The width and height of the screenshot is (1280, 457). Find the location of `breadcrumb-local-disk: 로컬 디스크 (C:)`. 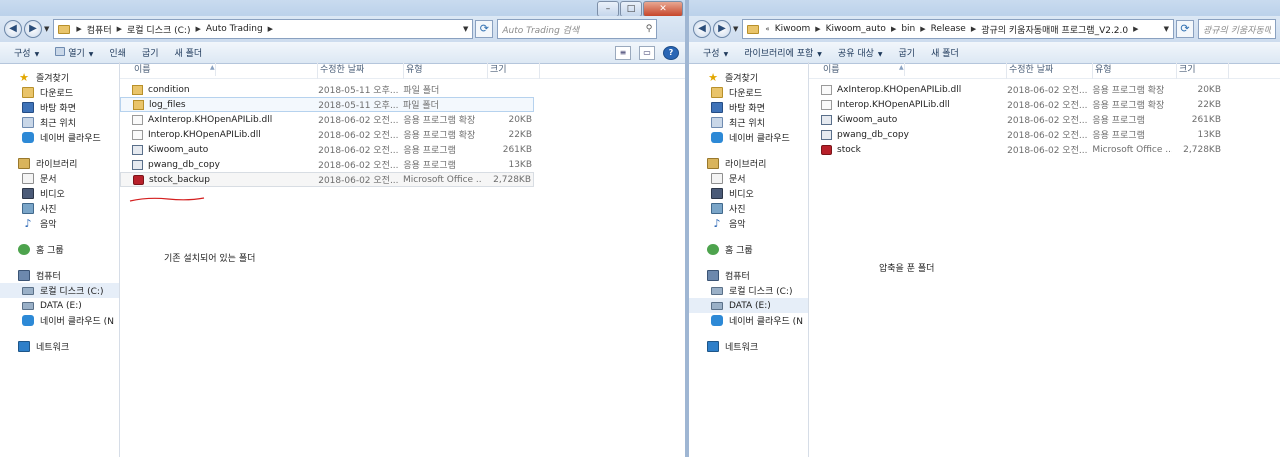

breadcrumb-local-disk: 로컬 디스크 (C:) is located at coordinates (158, 29).